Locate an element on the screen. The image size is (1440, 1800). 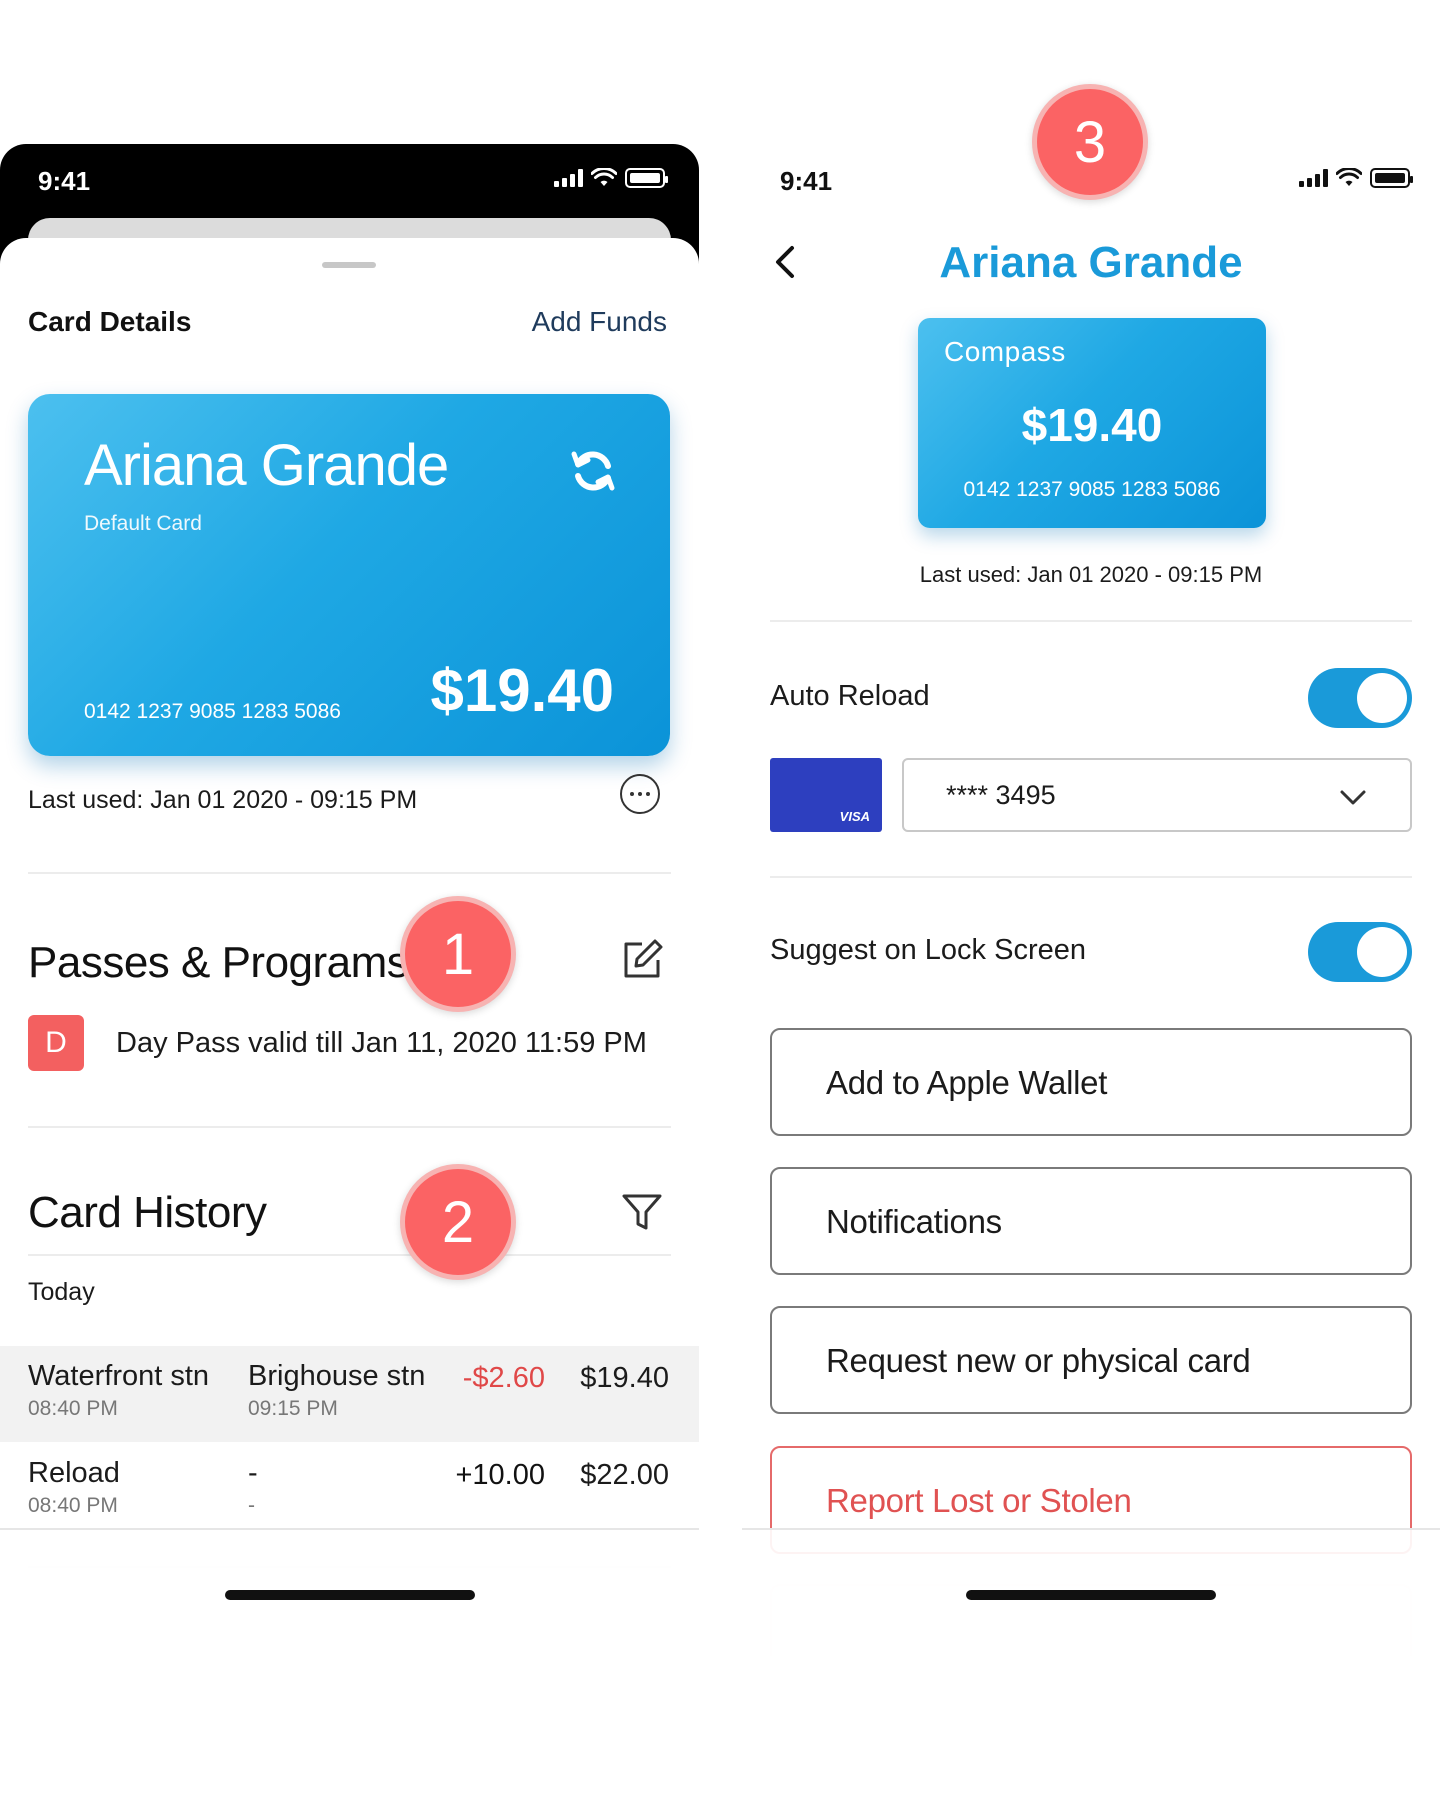
passes-programs-title: Passes & Programs is located at coordinates (218, 962).